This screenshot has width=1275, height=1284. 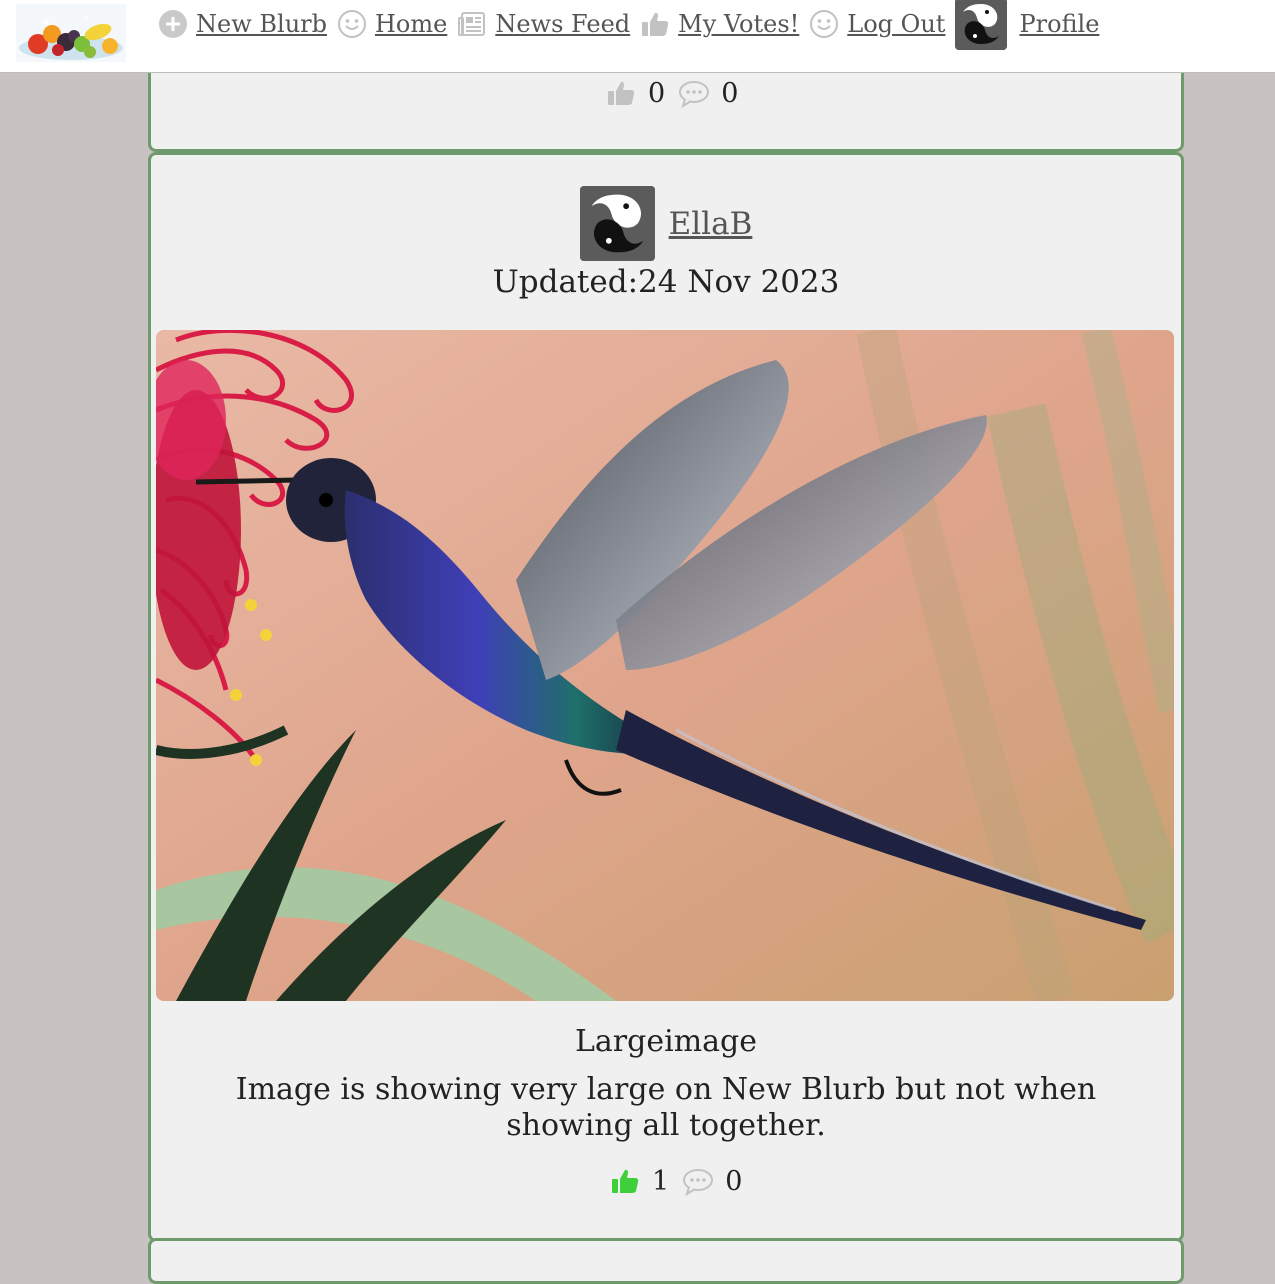 I want to click on newspaper-icon, so click(x=472, y=24).